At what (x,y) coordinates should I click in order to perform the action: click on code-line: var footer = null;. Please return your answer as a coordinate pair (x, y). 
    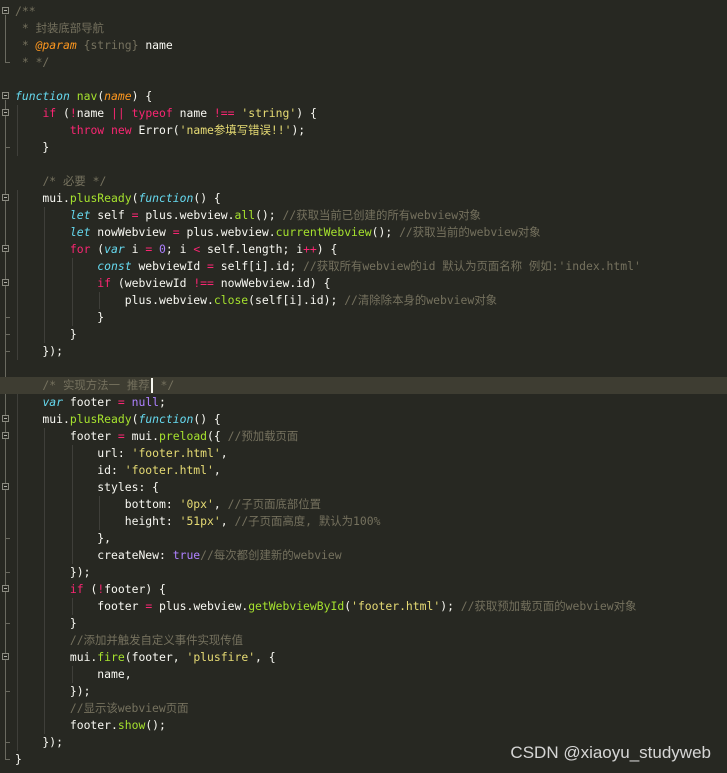
    Looking at the image, I should click on (363, 402).